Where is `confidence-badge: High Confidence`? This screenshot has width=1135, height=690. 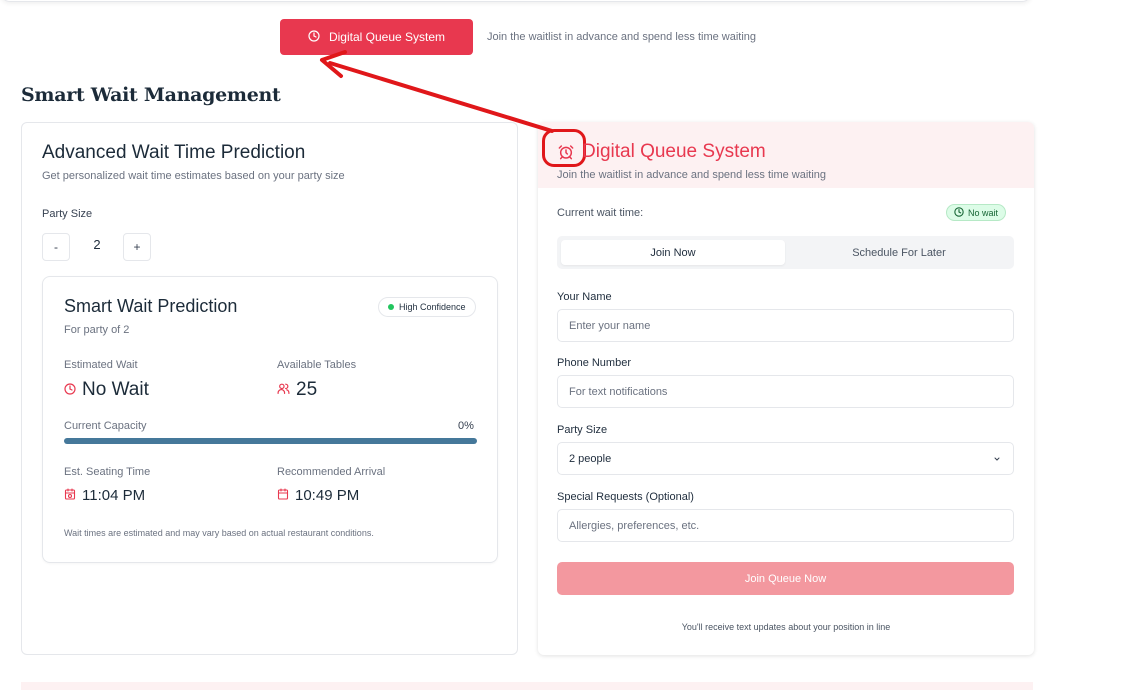
confidence-badge: High Confidence is located at coordinates (427, 307).